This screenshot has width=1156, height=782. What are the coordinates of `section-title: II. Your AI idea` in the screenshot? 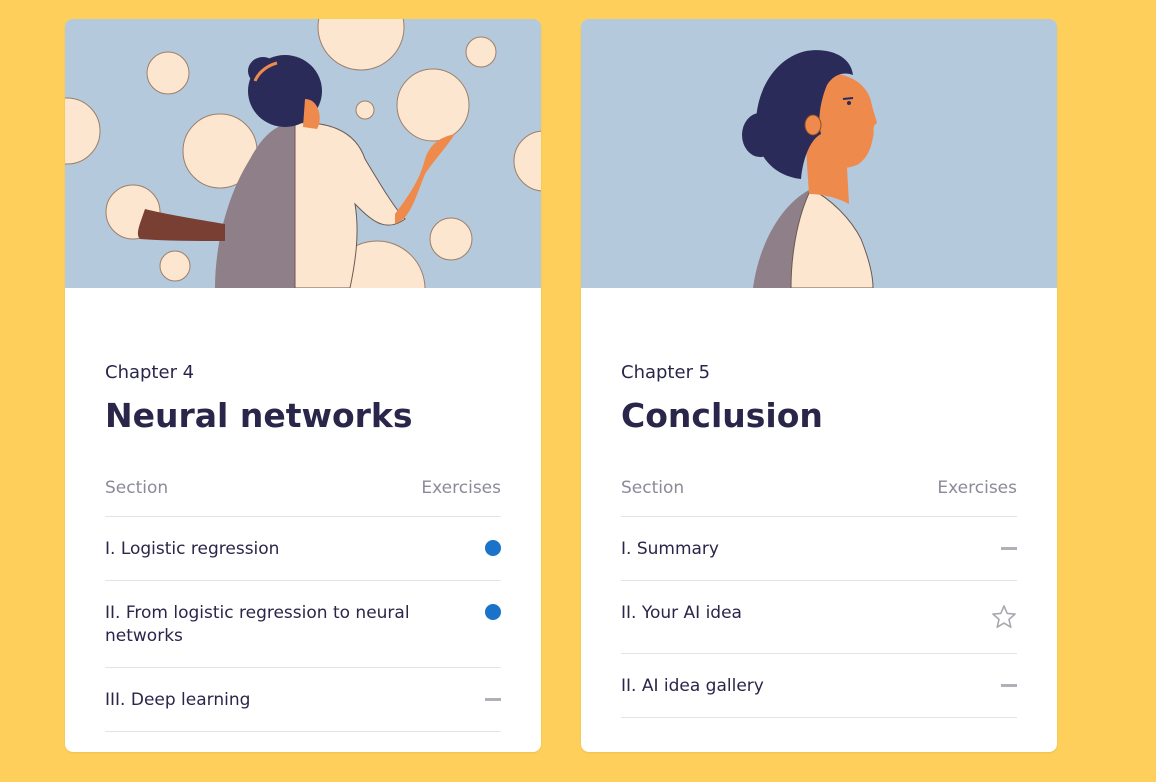 It's located at (819, 613).